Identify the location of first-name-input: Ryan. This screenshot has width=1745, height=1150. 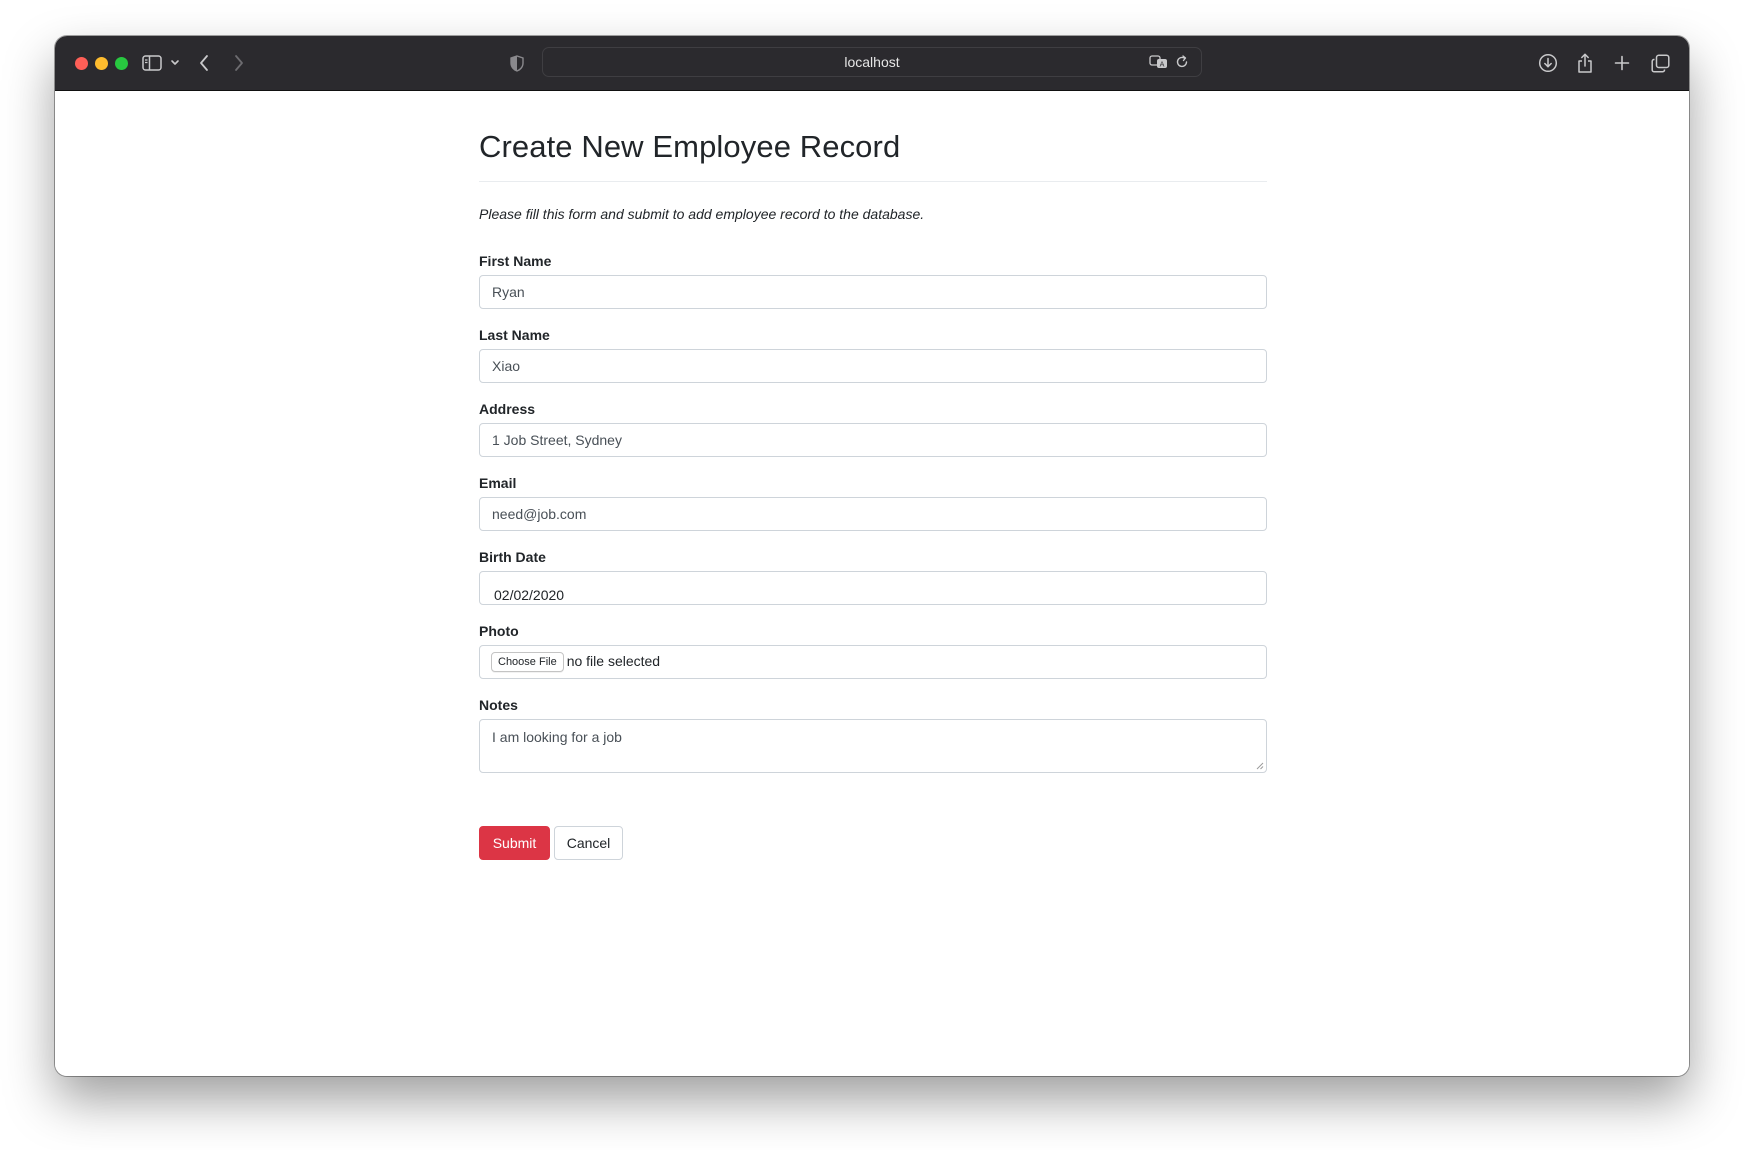
(873, 292).